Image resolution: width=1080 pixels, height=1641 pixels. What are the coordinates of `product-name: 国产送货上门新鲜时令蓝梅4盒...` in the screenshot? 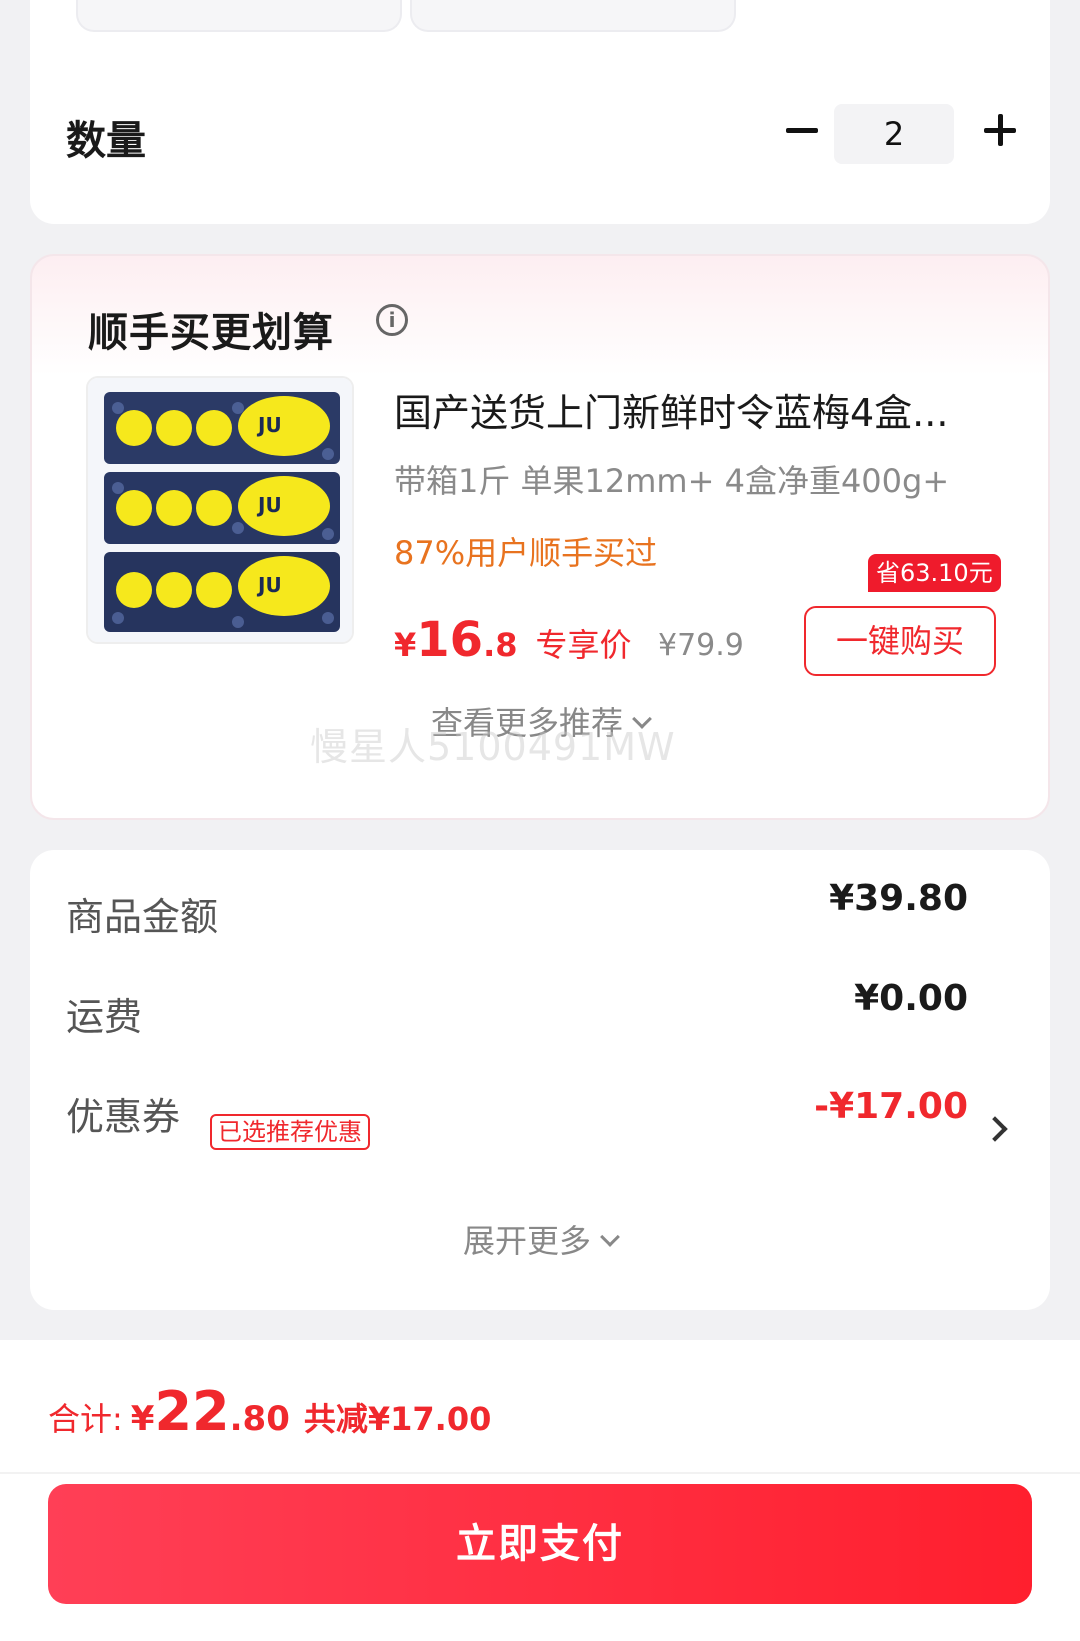 It's located at (704, 409).